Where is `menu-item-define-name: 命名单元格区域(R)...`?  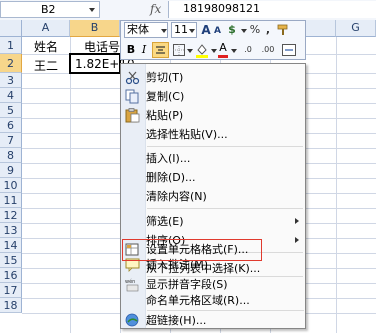
menu-item-define-name: 命名单元格区域(R)... is located at coordinates (213, 300).